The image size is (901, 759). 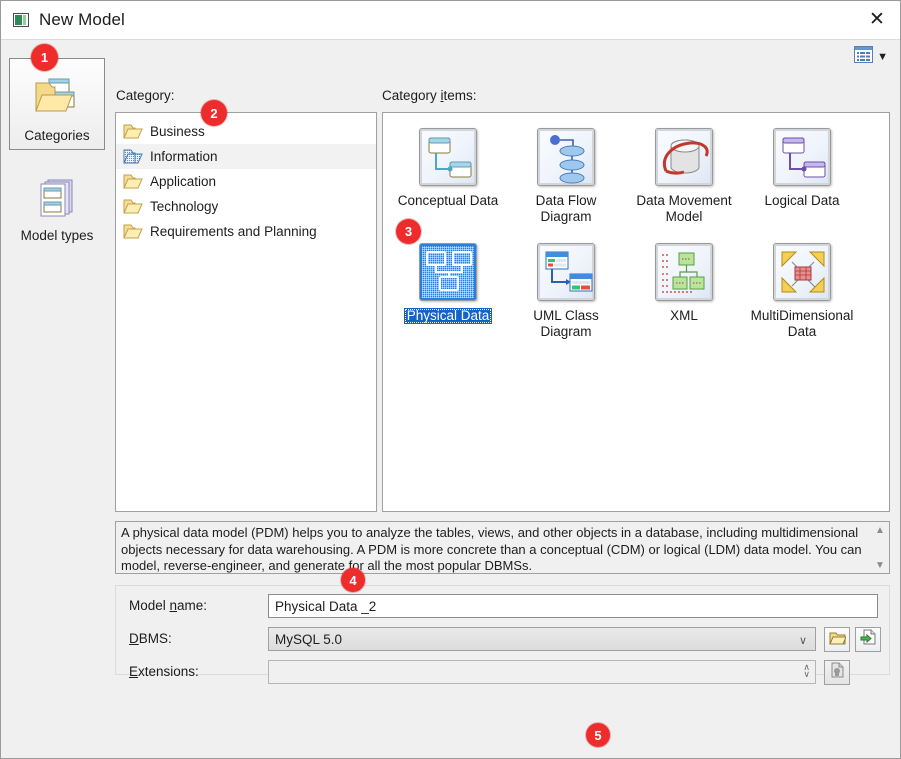 I want to click on dbms-select: MySQL 5.0 ∨, so click(x=542, y=639).